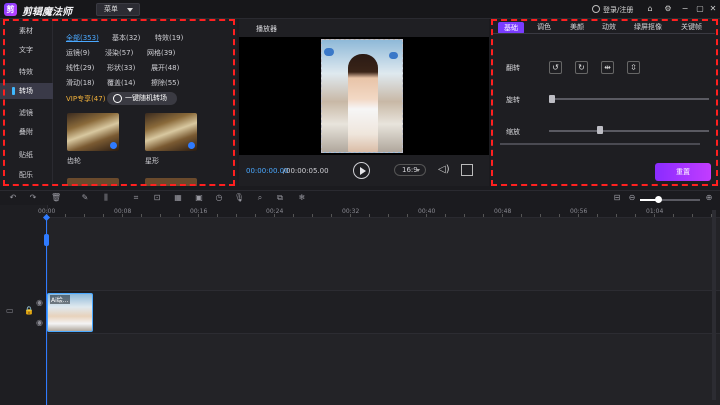 This screenshot has width=720, height=405. I want to click on user-icon, so click(596, 9).